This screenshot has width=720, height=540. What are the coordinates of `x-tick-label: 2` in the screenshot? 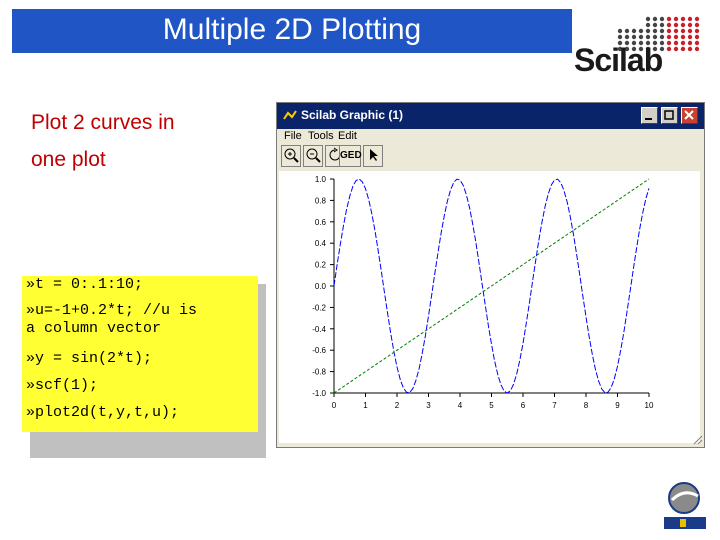 It's located at (397, 405).